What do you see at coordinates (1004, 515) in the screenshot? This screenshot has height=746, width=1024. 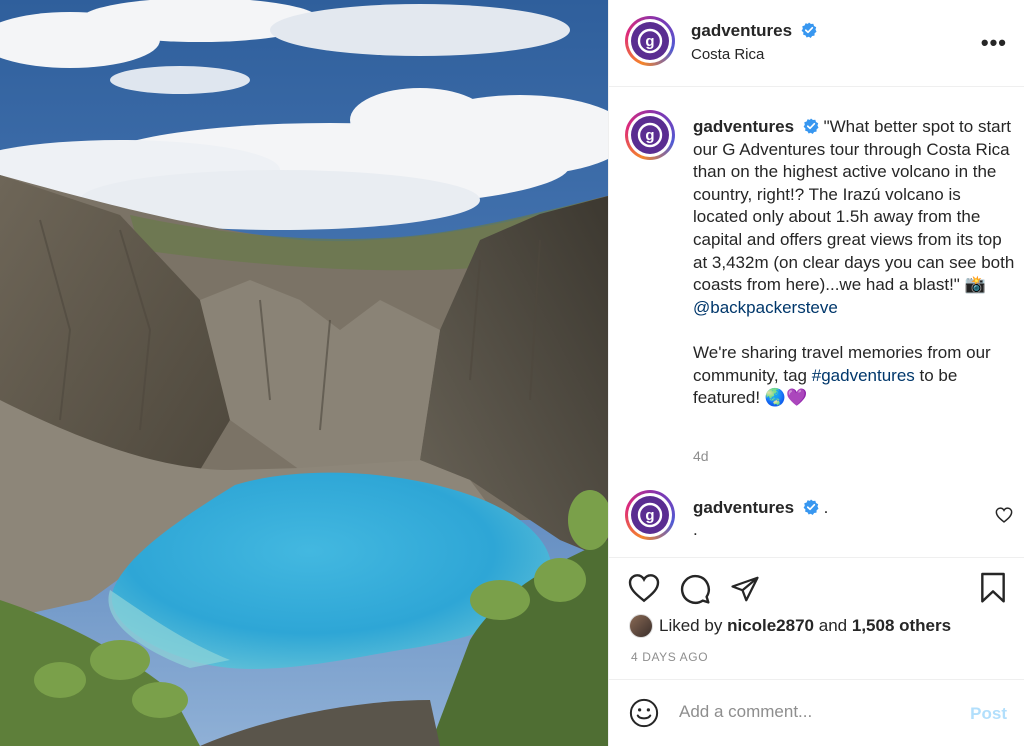 I see `comment-like-heart-icon` at bounding box center [1004, 515].